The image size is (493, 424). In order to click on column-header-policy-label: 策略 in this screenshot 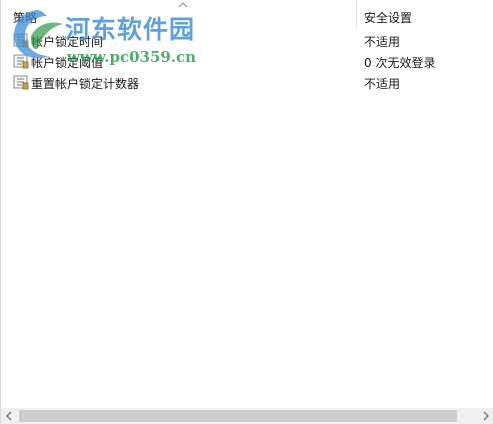, I will do `click(25, 18)`.